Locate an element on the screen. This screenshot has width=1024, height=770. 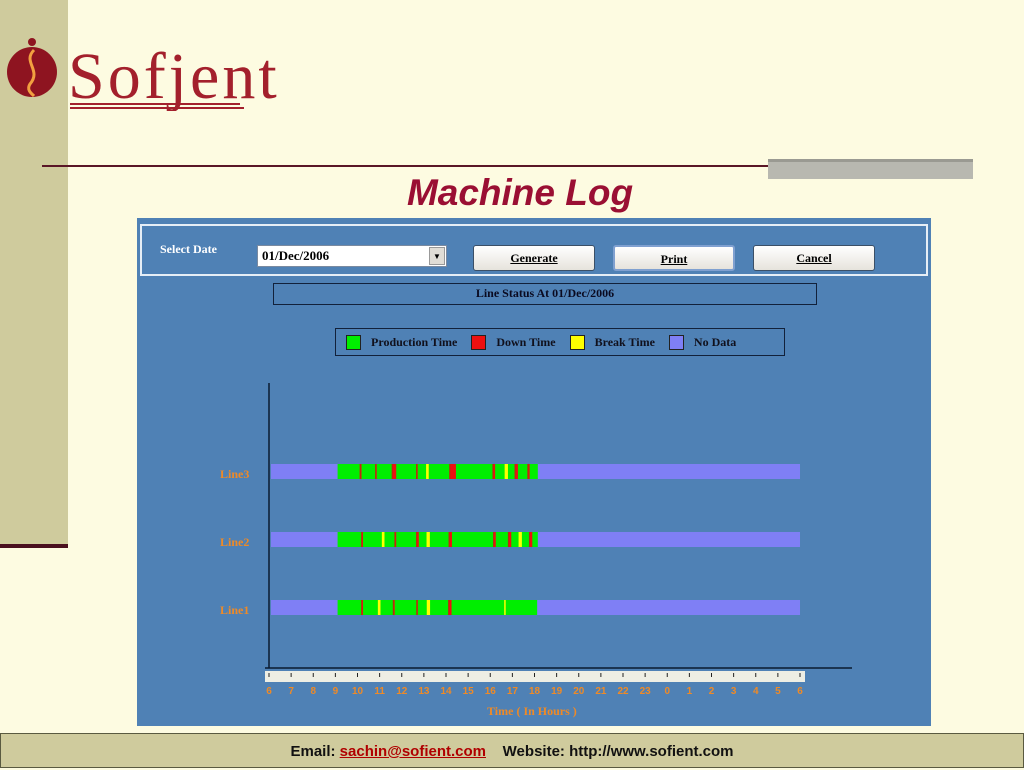
x-tick-label: 3 is located at coordinates (733, 691).